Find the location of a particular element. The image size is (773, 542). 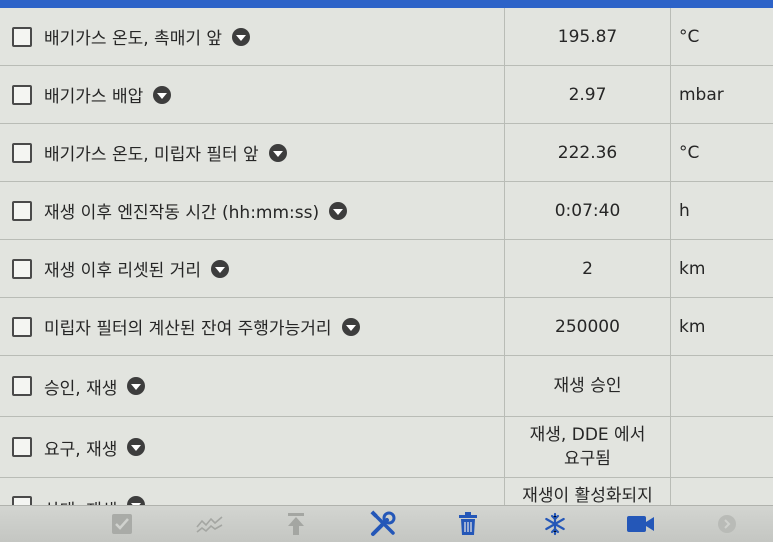

parameter-unit: mbar is located at coordinates (701, 94).